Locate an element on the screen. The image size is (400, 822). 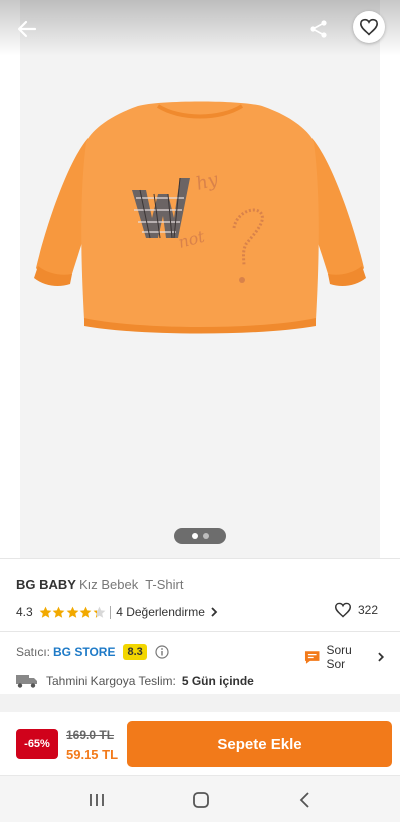
pager-dot-active is located at coordinates (194, 536).